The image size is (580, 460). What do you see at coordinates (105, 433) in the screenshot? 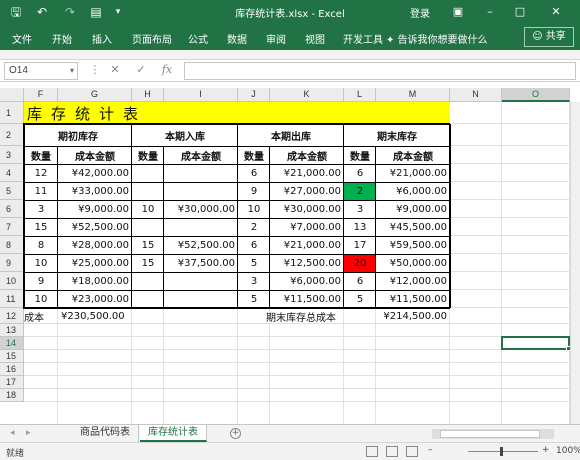
I see `sheet-tab-product-codes: 商品代码表` at bounding box center [105, 433].